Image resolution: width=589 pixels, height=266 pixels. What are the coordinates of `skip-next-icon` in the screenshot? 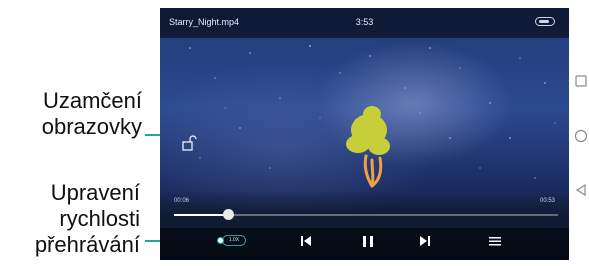 It's located at (425, 241).